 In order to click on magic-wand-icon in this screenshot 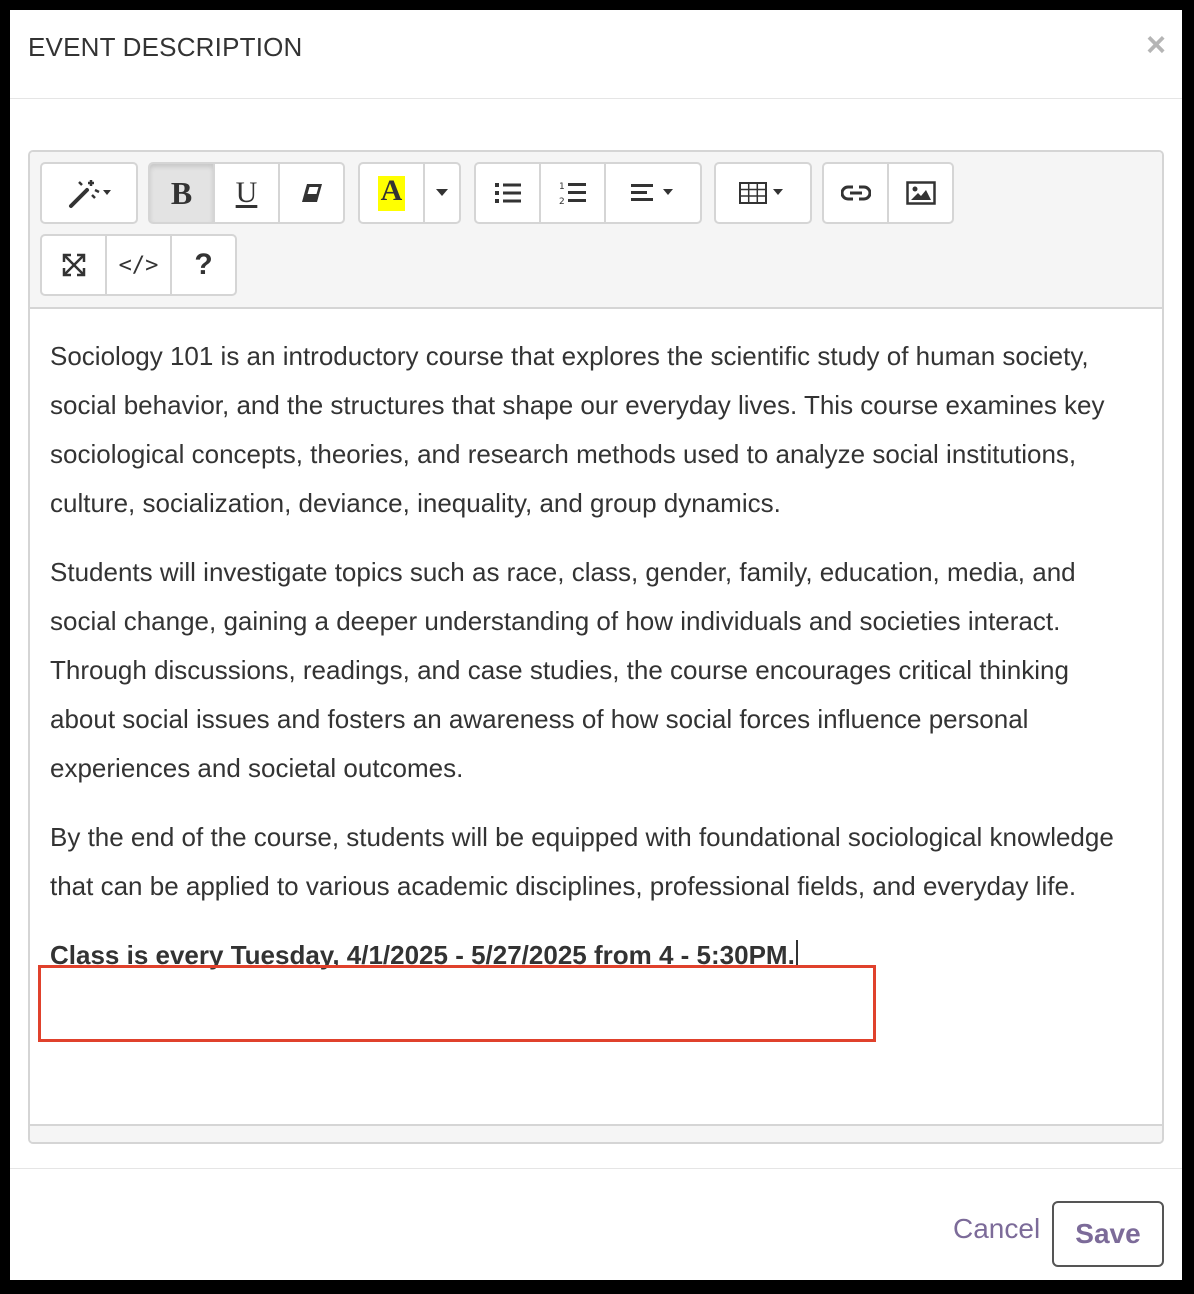, I will do `click(90, 194)`.